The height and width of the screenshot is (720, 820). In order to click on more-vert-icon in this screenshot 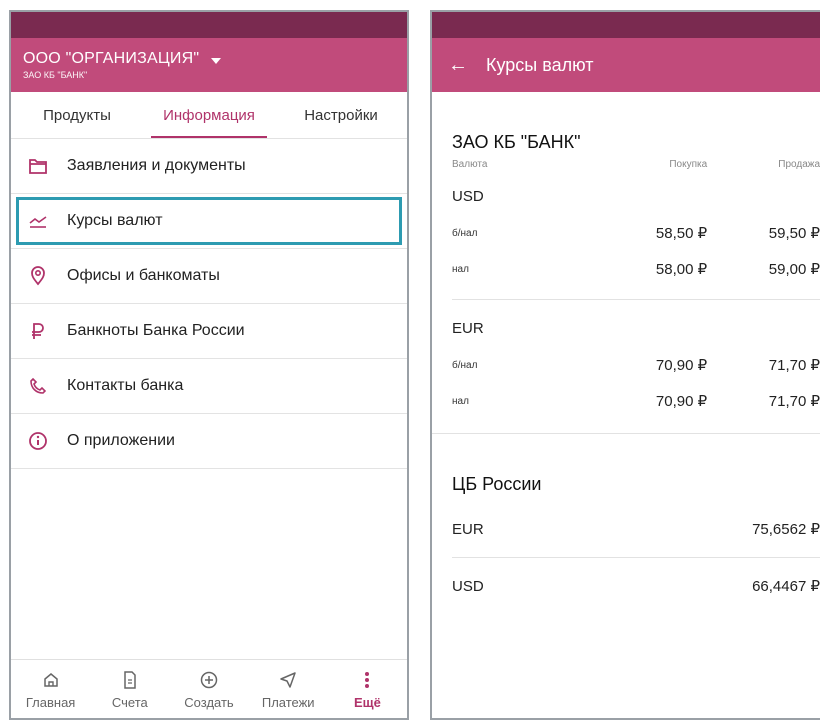, I will do `click(367, 680)`.